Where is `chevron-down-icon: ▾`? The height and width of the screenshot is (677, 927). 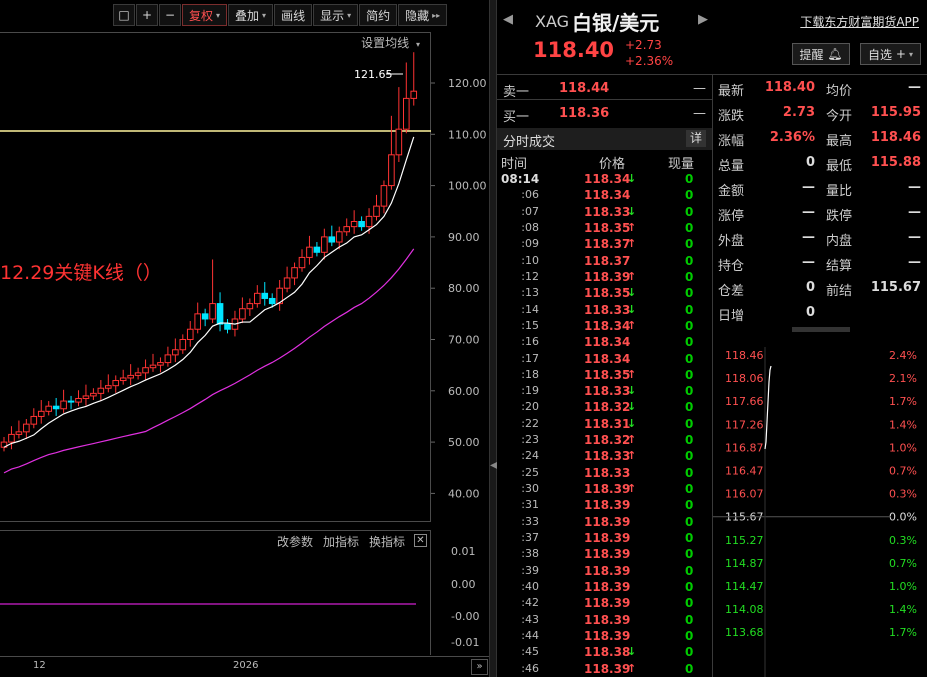 chevron-down-icon: ▾ is located at coordinates (910, 54).